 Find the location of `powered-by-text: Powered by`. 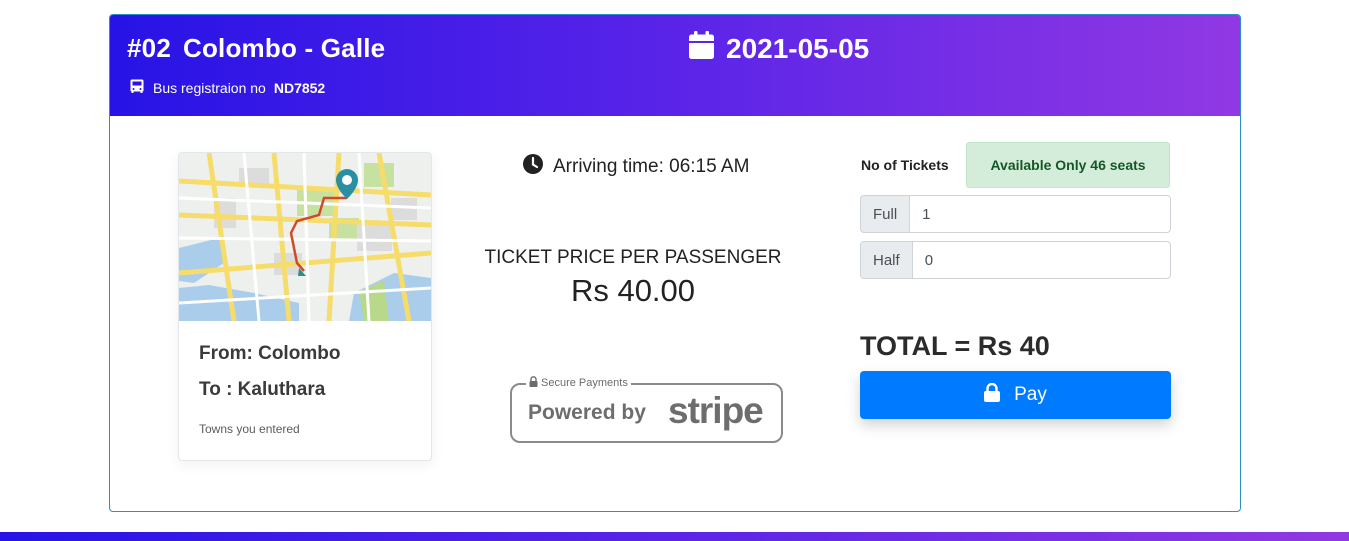

powered-by-text: Powered by is located at coordinates (587, 412).